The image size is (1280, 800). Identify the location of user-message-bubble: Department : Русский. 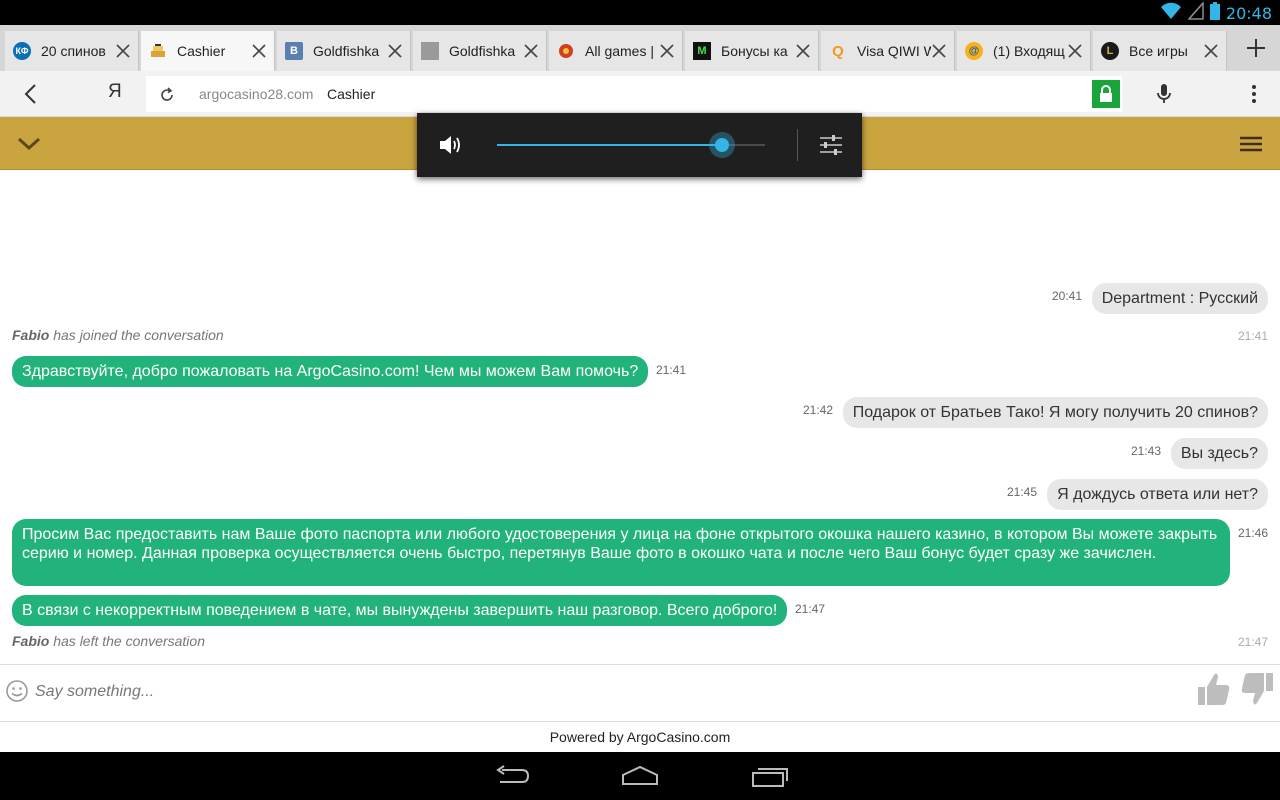
(1179, 298).